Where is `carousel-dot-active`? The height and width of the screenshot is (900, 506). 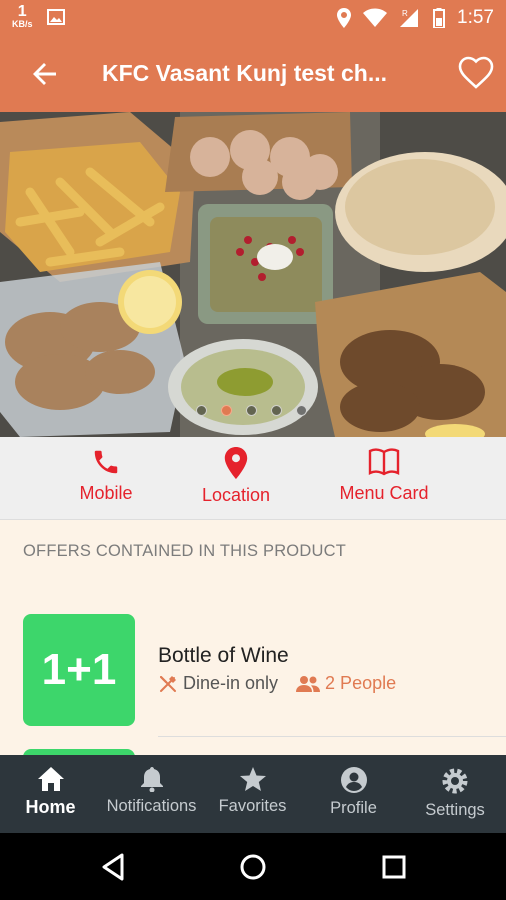
carousel-dot-active is located at coordinates (226, 410).